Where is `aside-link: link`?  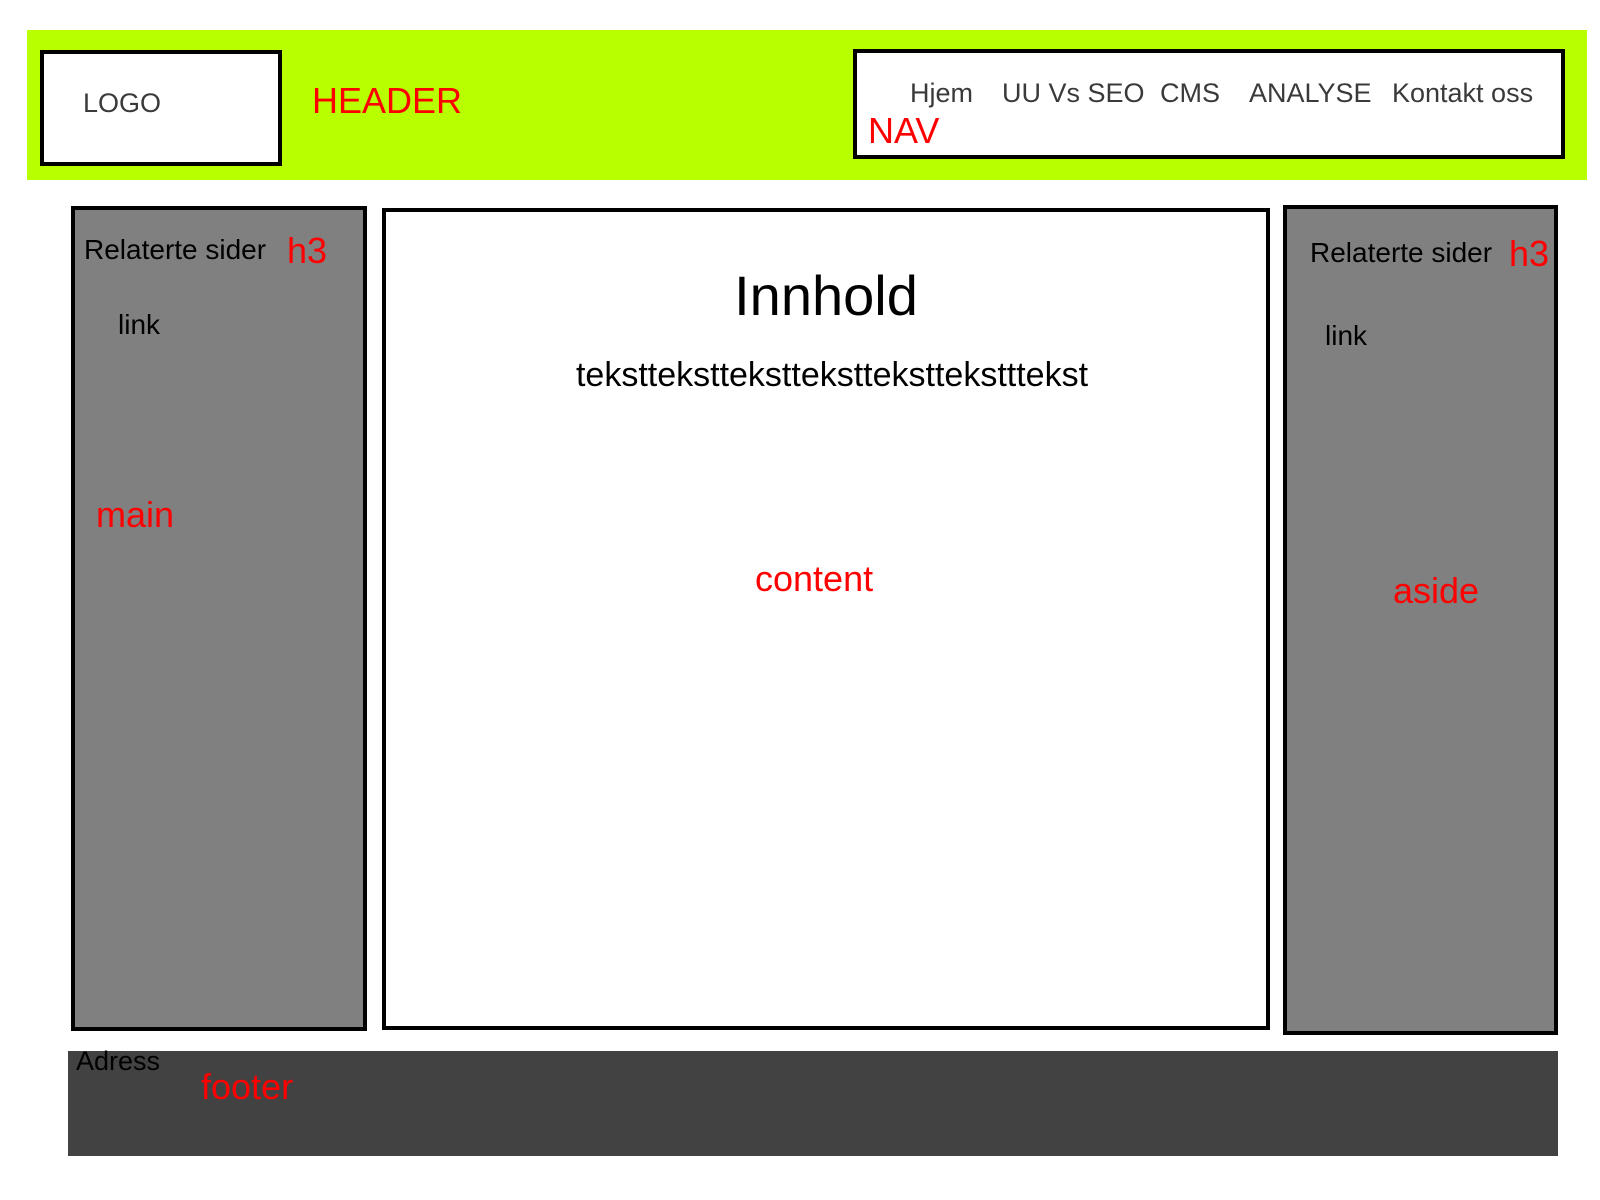
aside-link: link is located at coordinates (1346, 336).